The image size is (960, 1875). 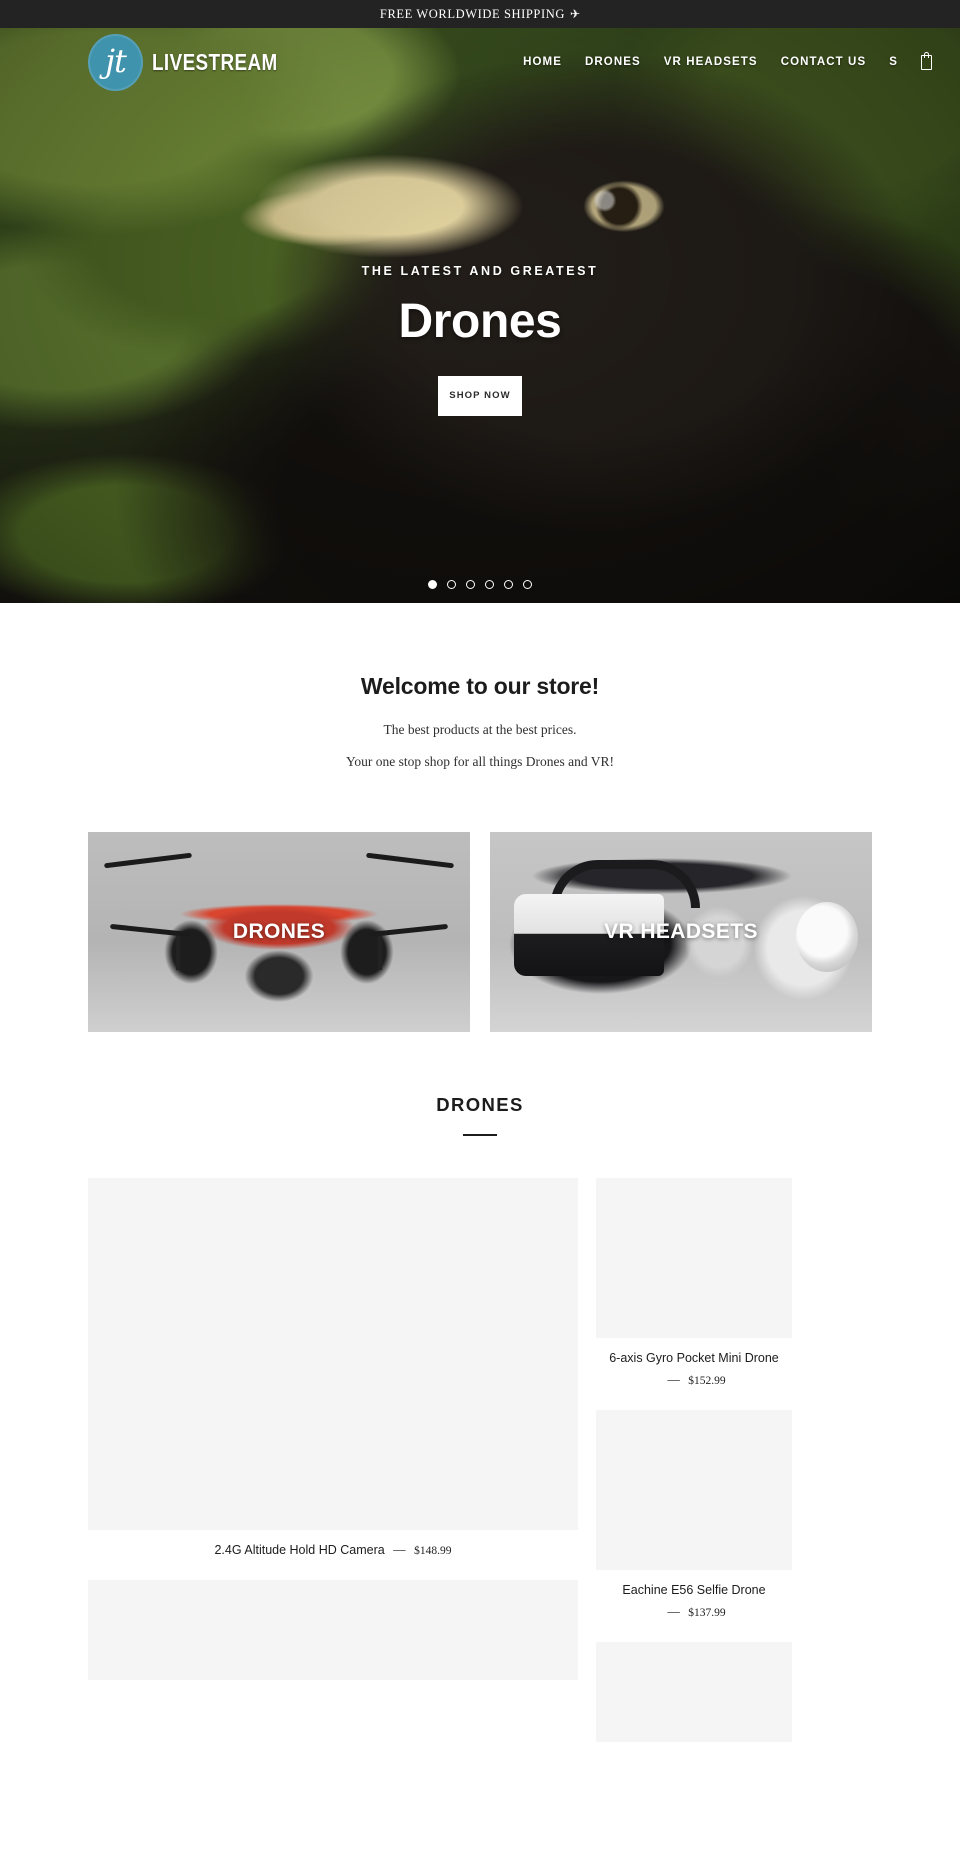 I want to click on shop-now-label: SHOP NOW, so click(x=480, y=395).